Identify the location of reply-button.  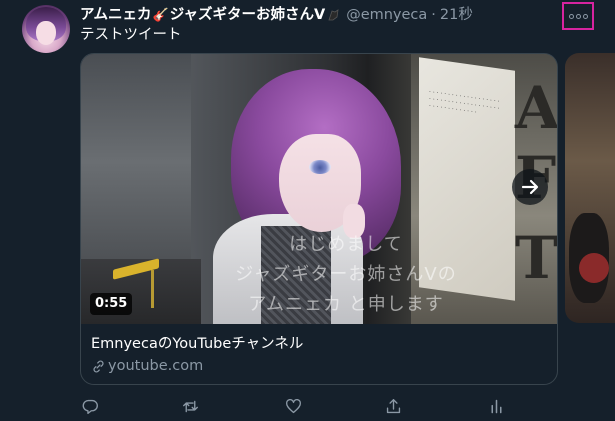
(90, 406).